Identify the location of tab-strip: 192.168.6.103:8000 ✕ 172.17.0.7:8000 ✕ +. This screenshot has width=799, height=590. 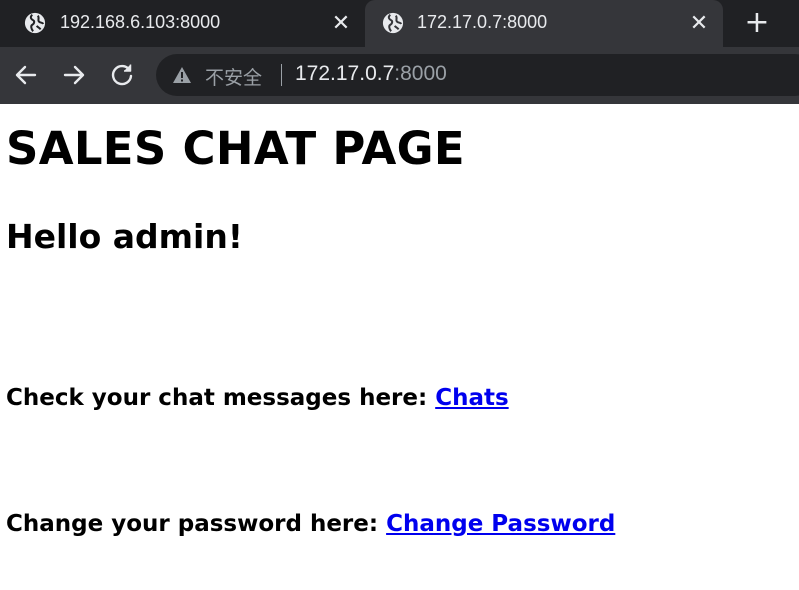
(399, 23).